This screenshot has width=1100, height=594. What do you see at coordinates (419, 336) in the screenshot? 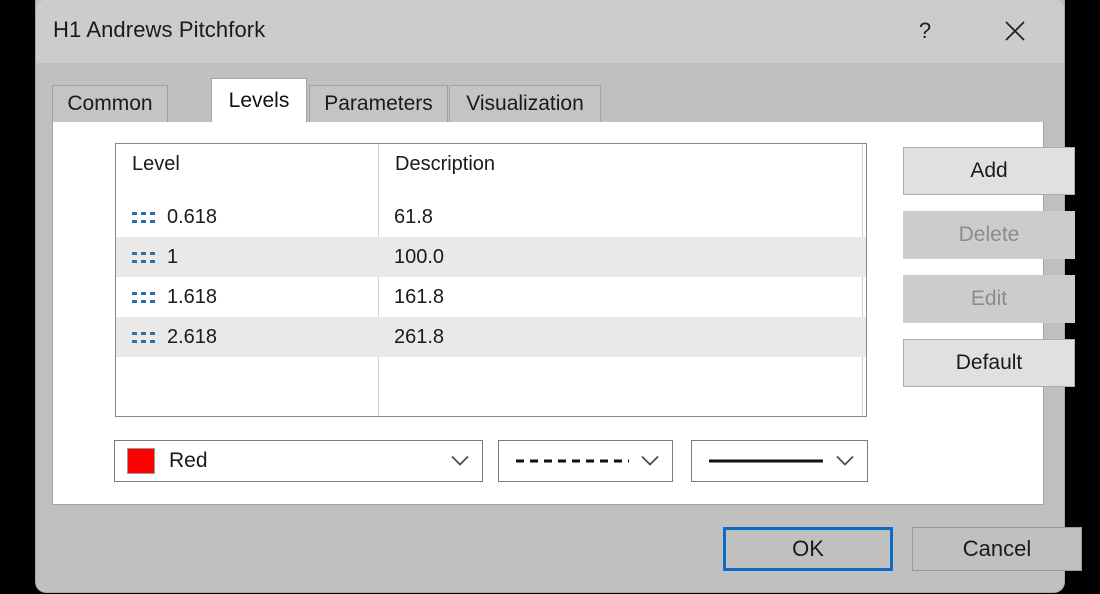
I see `description-value: 261.8` at bounding box center [419, 336].